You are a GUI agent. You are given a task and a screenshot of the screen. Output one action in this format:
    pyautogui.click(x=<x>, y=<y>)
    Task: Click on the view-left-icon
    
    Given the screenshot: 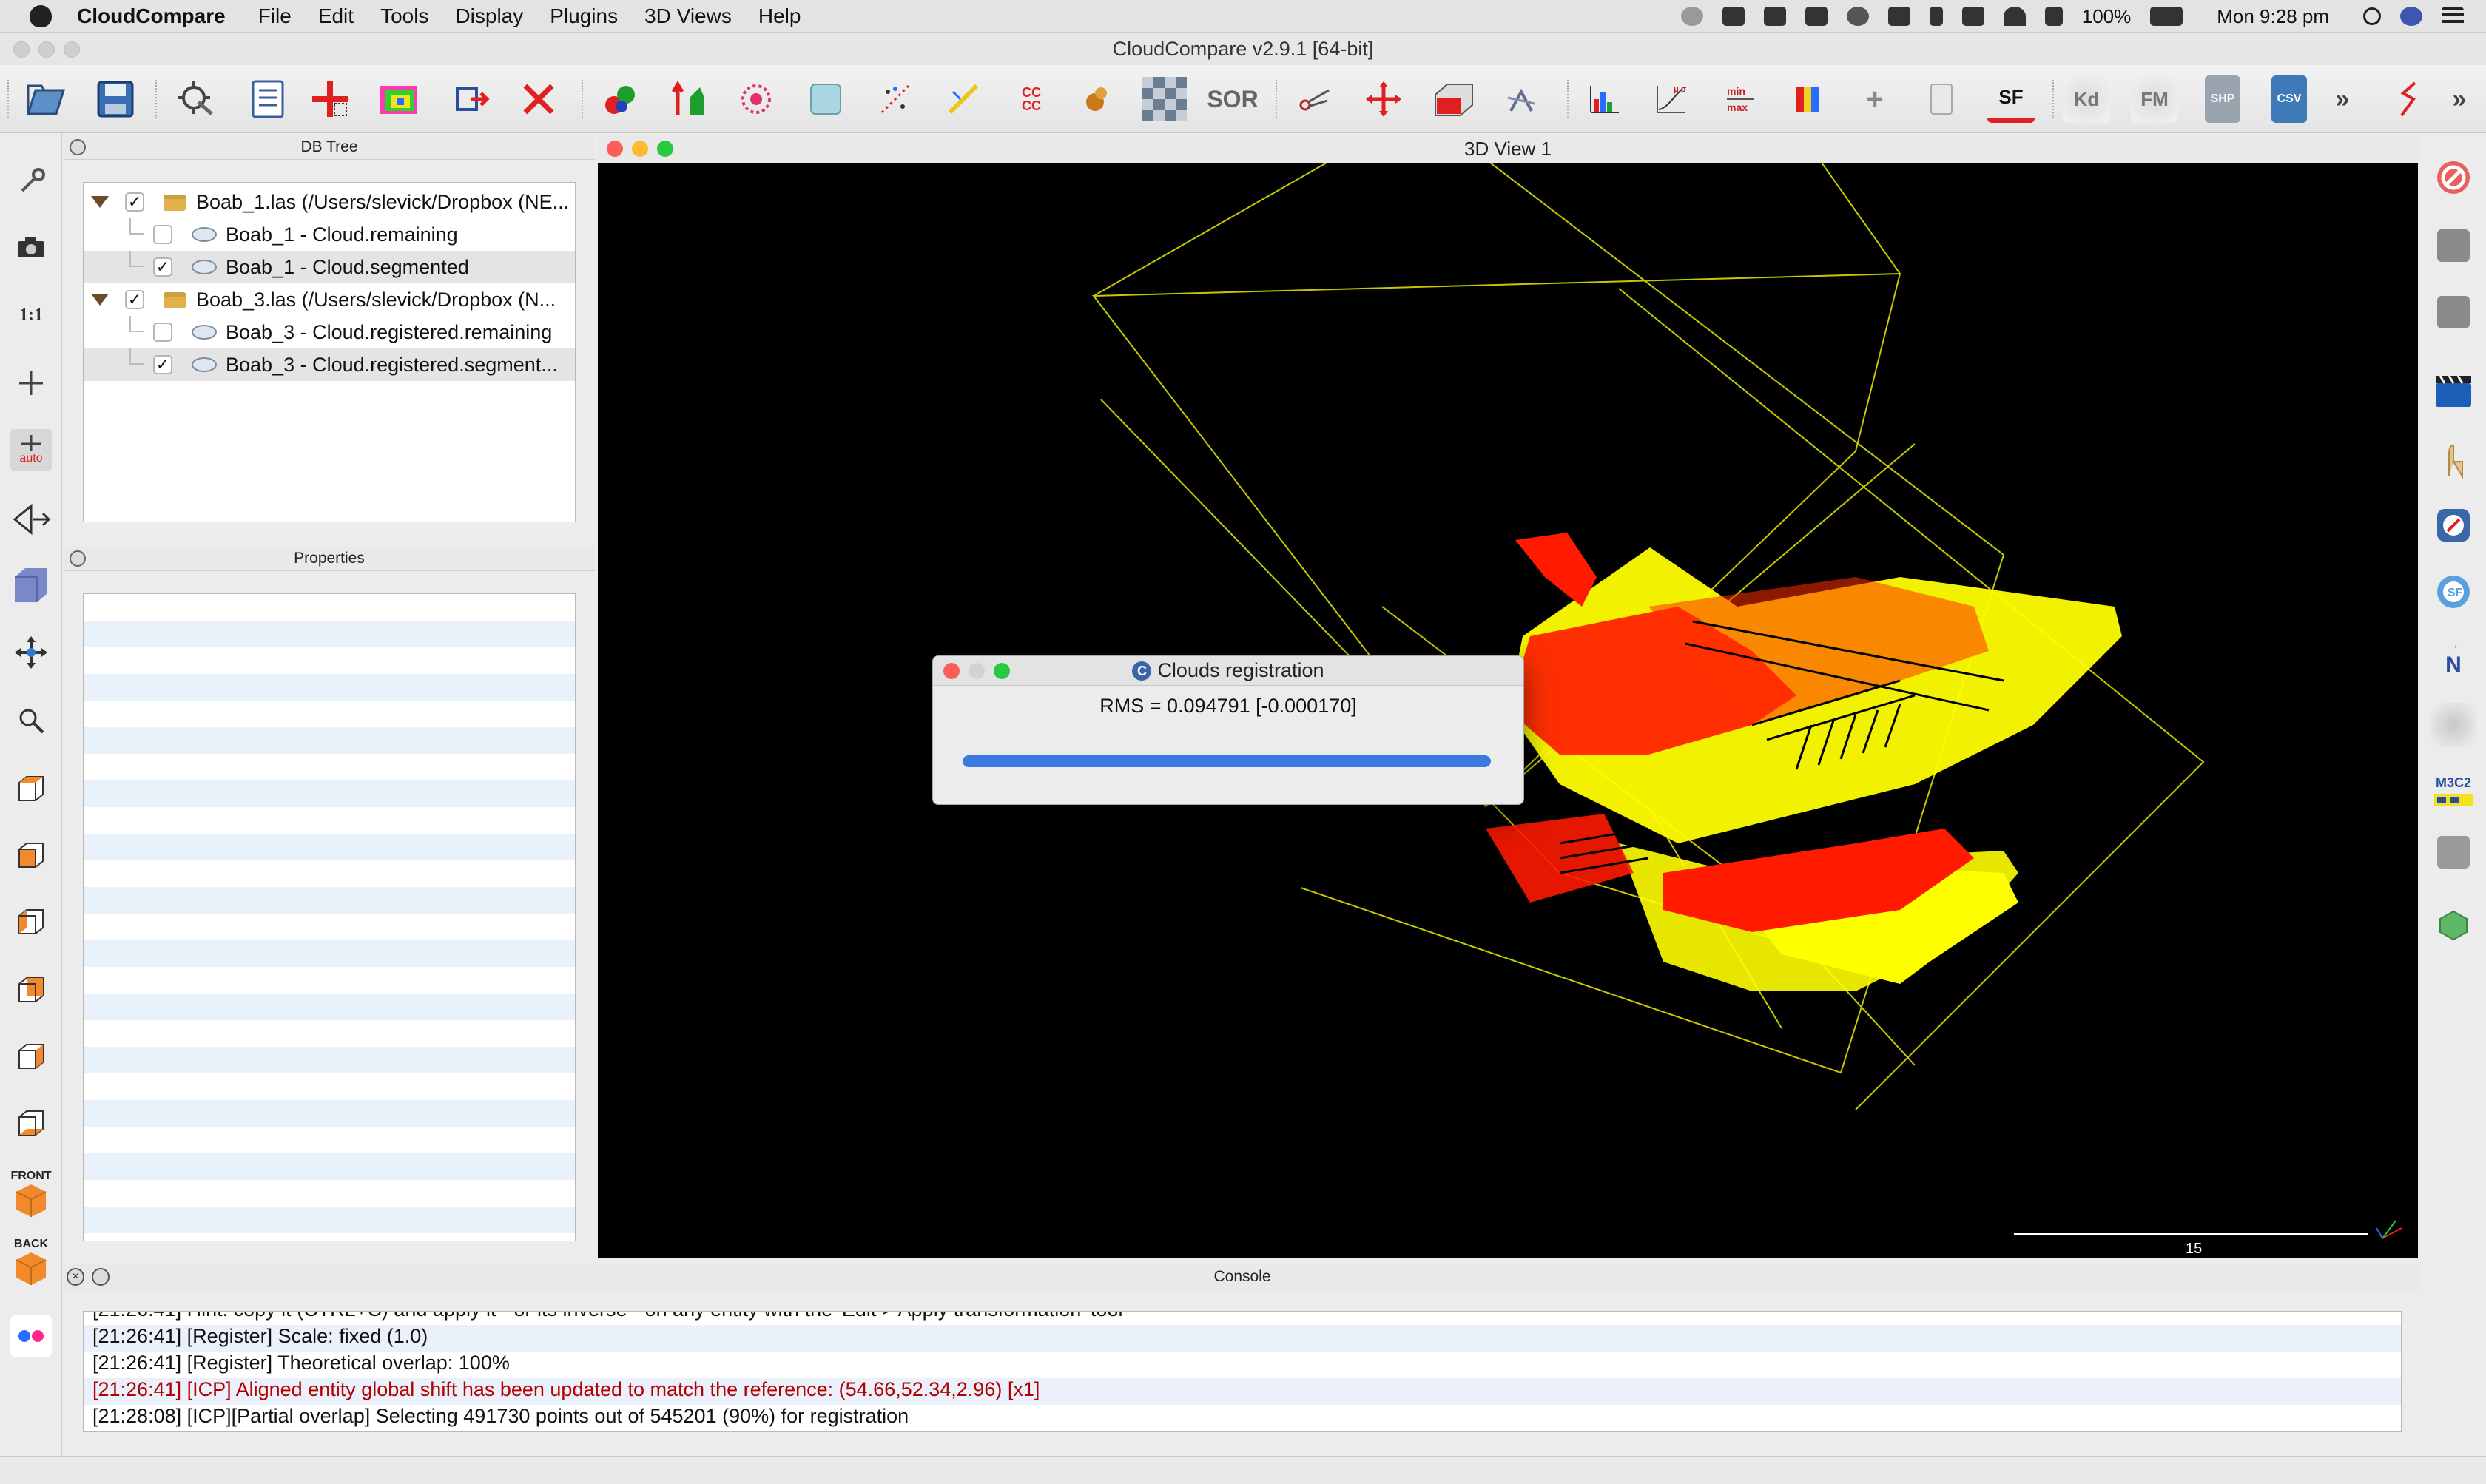 What is the action you would take?
    pyautogui.click(x=31, y=921)
    